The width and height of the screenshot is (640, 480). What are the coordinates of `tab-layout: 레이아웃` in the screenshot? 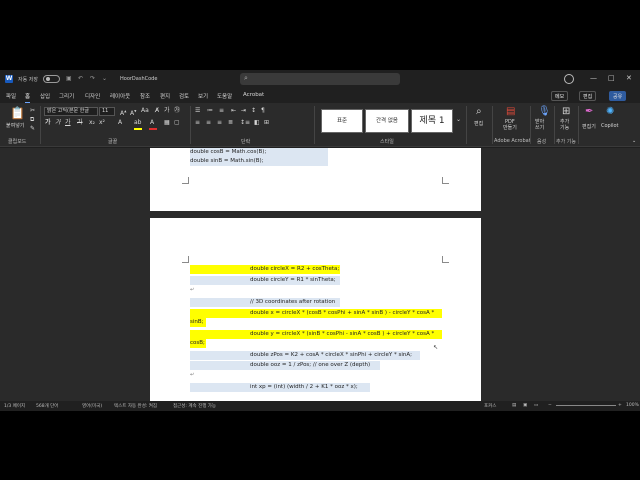 It's located at (120, 96).